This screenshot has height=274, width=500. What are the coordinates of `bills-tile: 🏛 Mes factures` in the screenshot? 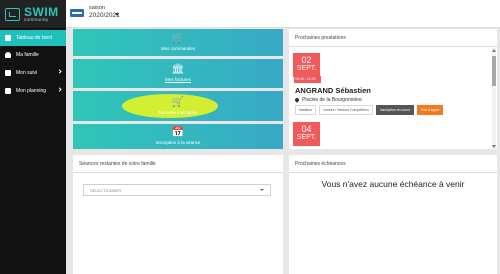 It's located at (178, 73).